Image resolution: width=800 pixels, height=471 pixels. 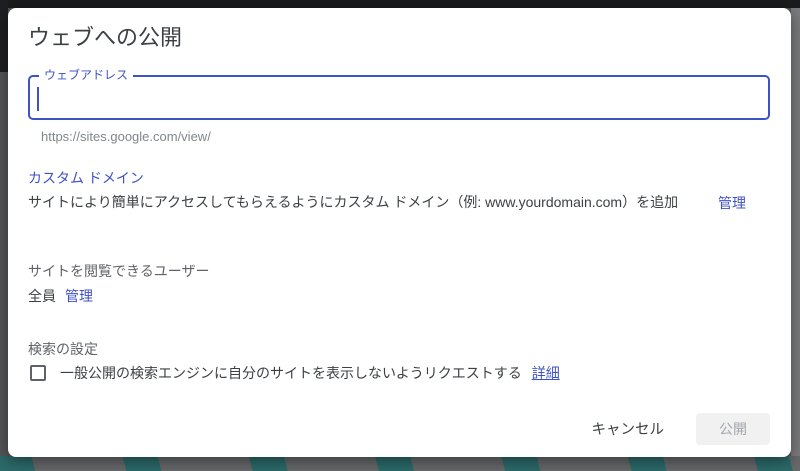 I want to click on backdrop-page-footer-pattern, so click(x=400, y=463).